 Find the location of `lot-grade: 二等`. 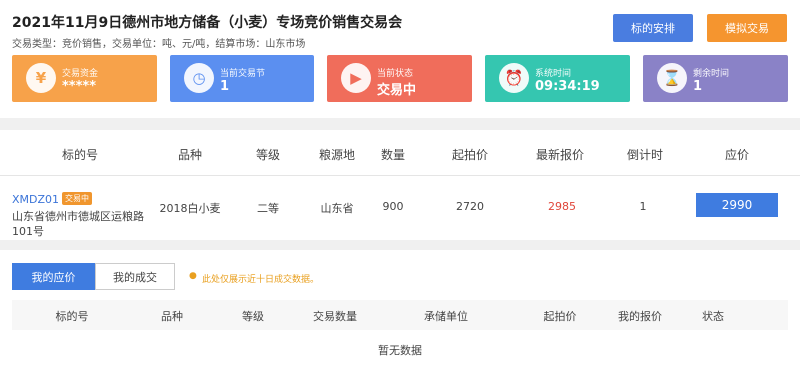

lot-grade: 二等 is located at coordinates (268, 208).